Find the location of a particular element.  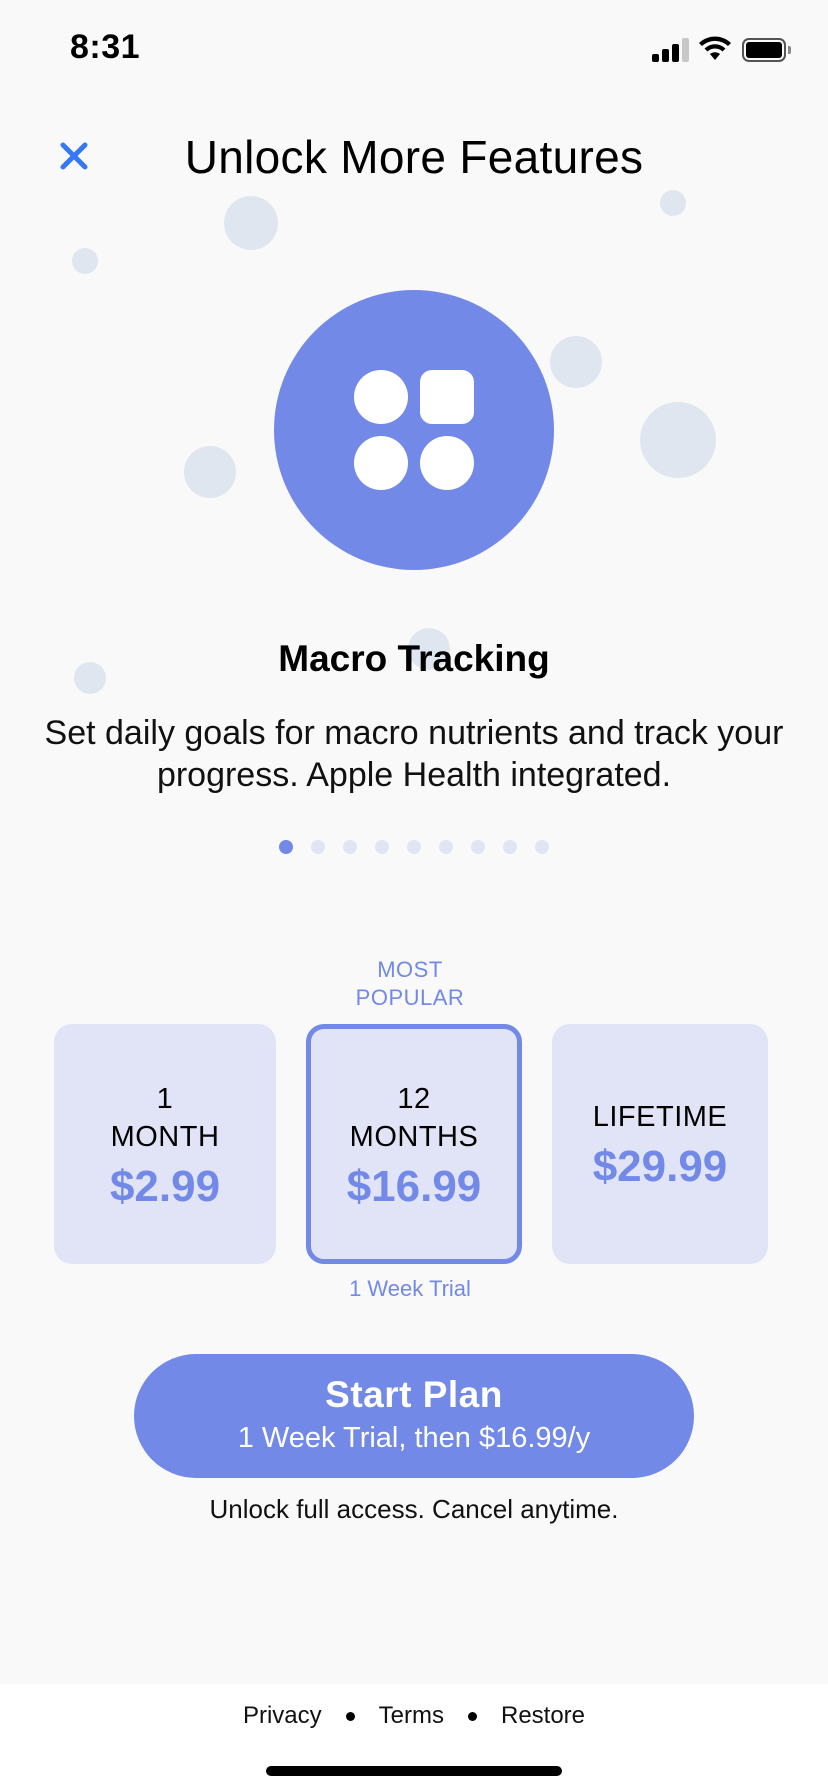

plan-card-12-months: 12 MONTHS $16.99 is located at coordinates (414, 1144).